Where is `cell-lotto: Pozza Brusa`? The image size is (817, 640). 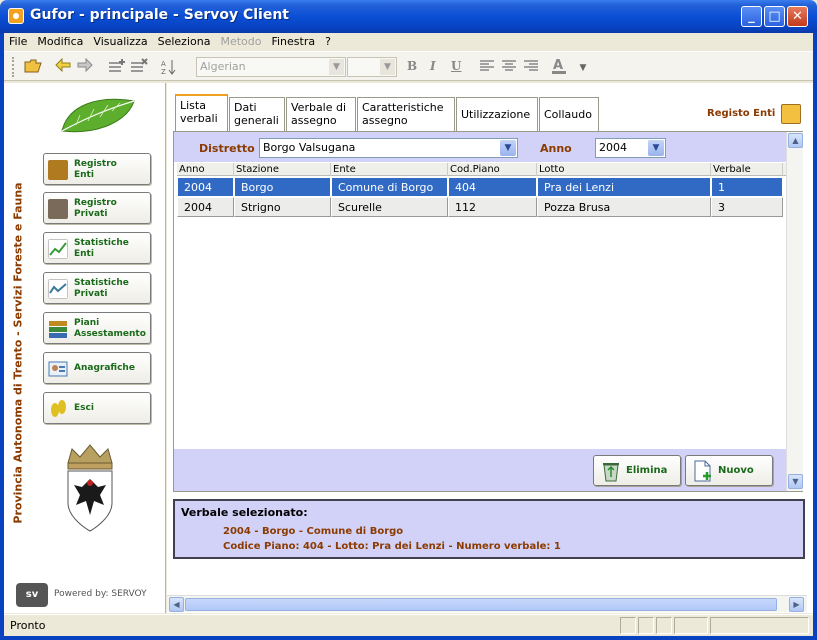 cell-lotto: Pozza Brusa is located at coordinates (624, 207).